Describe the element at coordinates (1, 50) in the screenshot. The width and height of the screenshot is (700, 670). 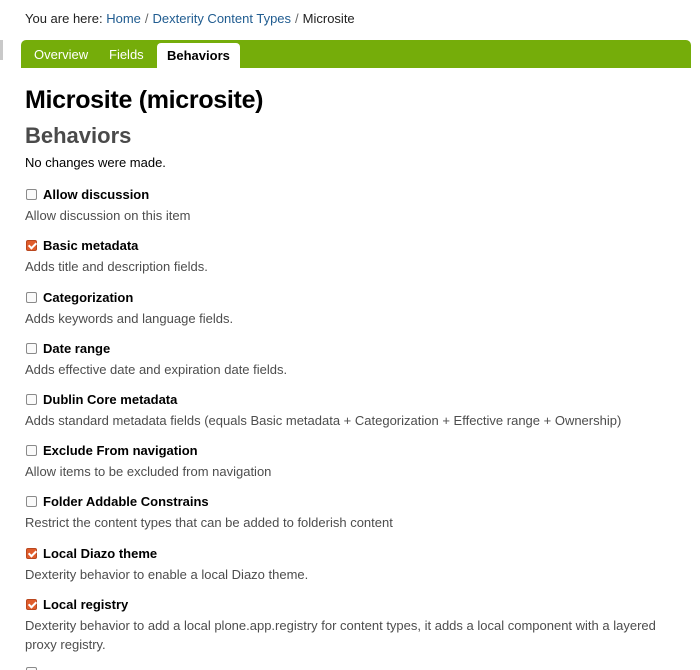
I see `left-edge-marker` at that location.